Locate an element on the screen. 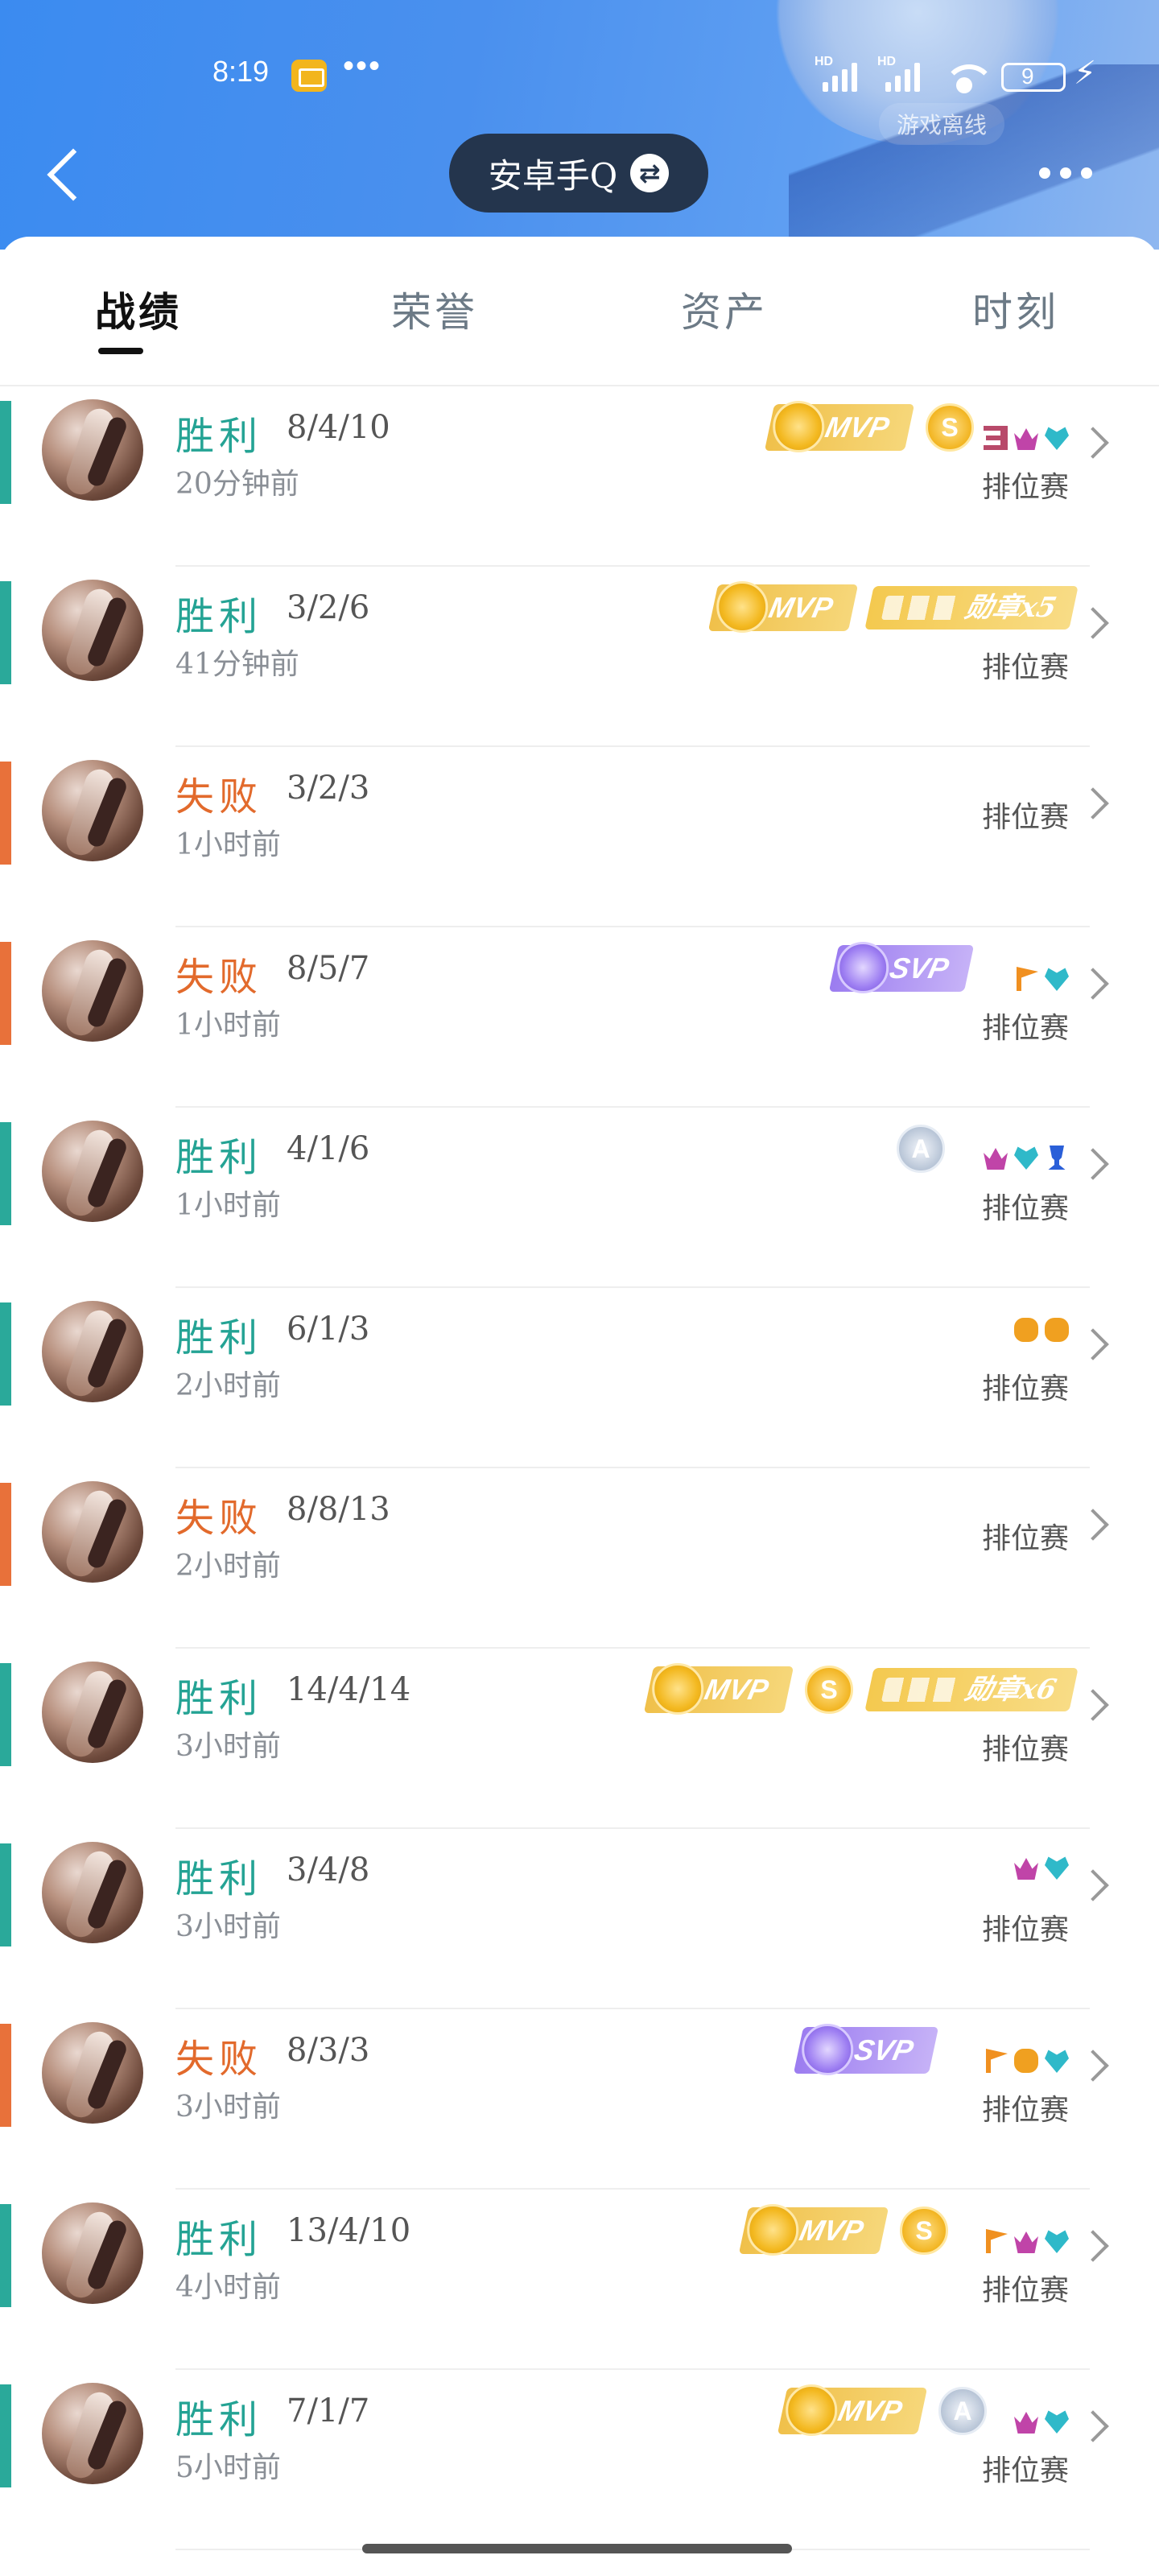  match-time: 20分钟前 is located at coordinates (237, 484).